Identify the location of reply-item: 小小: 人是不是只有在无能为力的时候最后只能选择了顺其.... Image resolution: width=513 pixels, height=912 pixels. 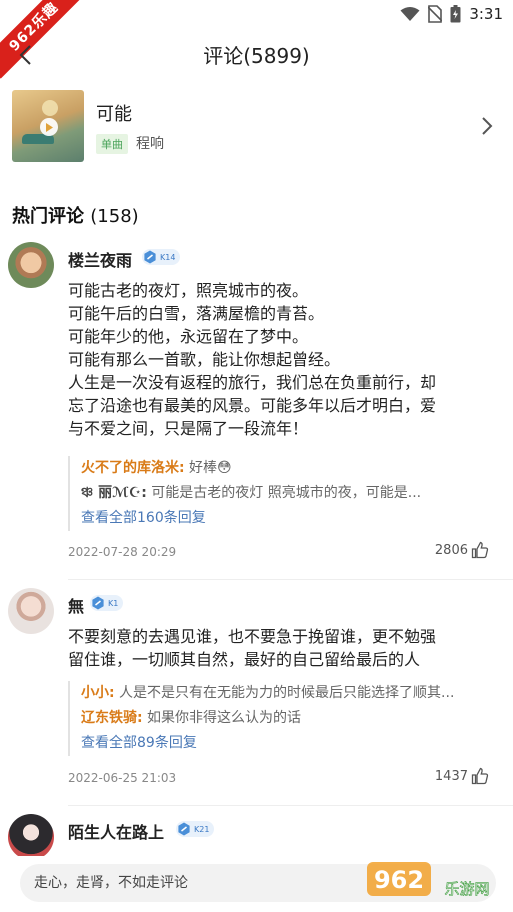
(297, 693).